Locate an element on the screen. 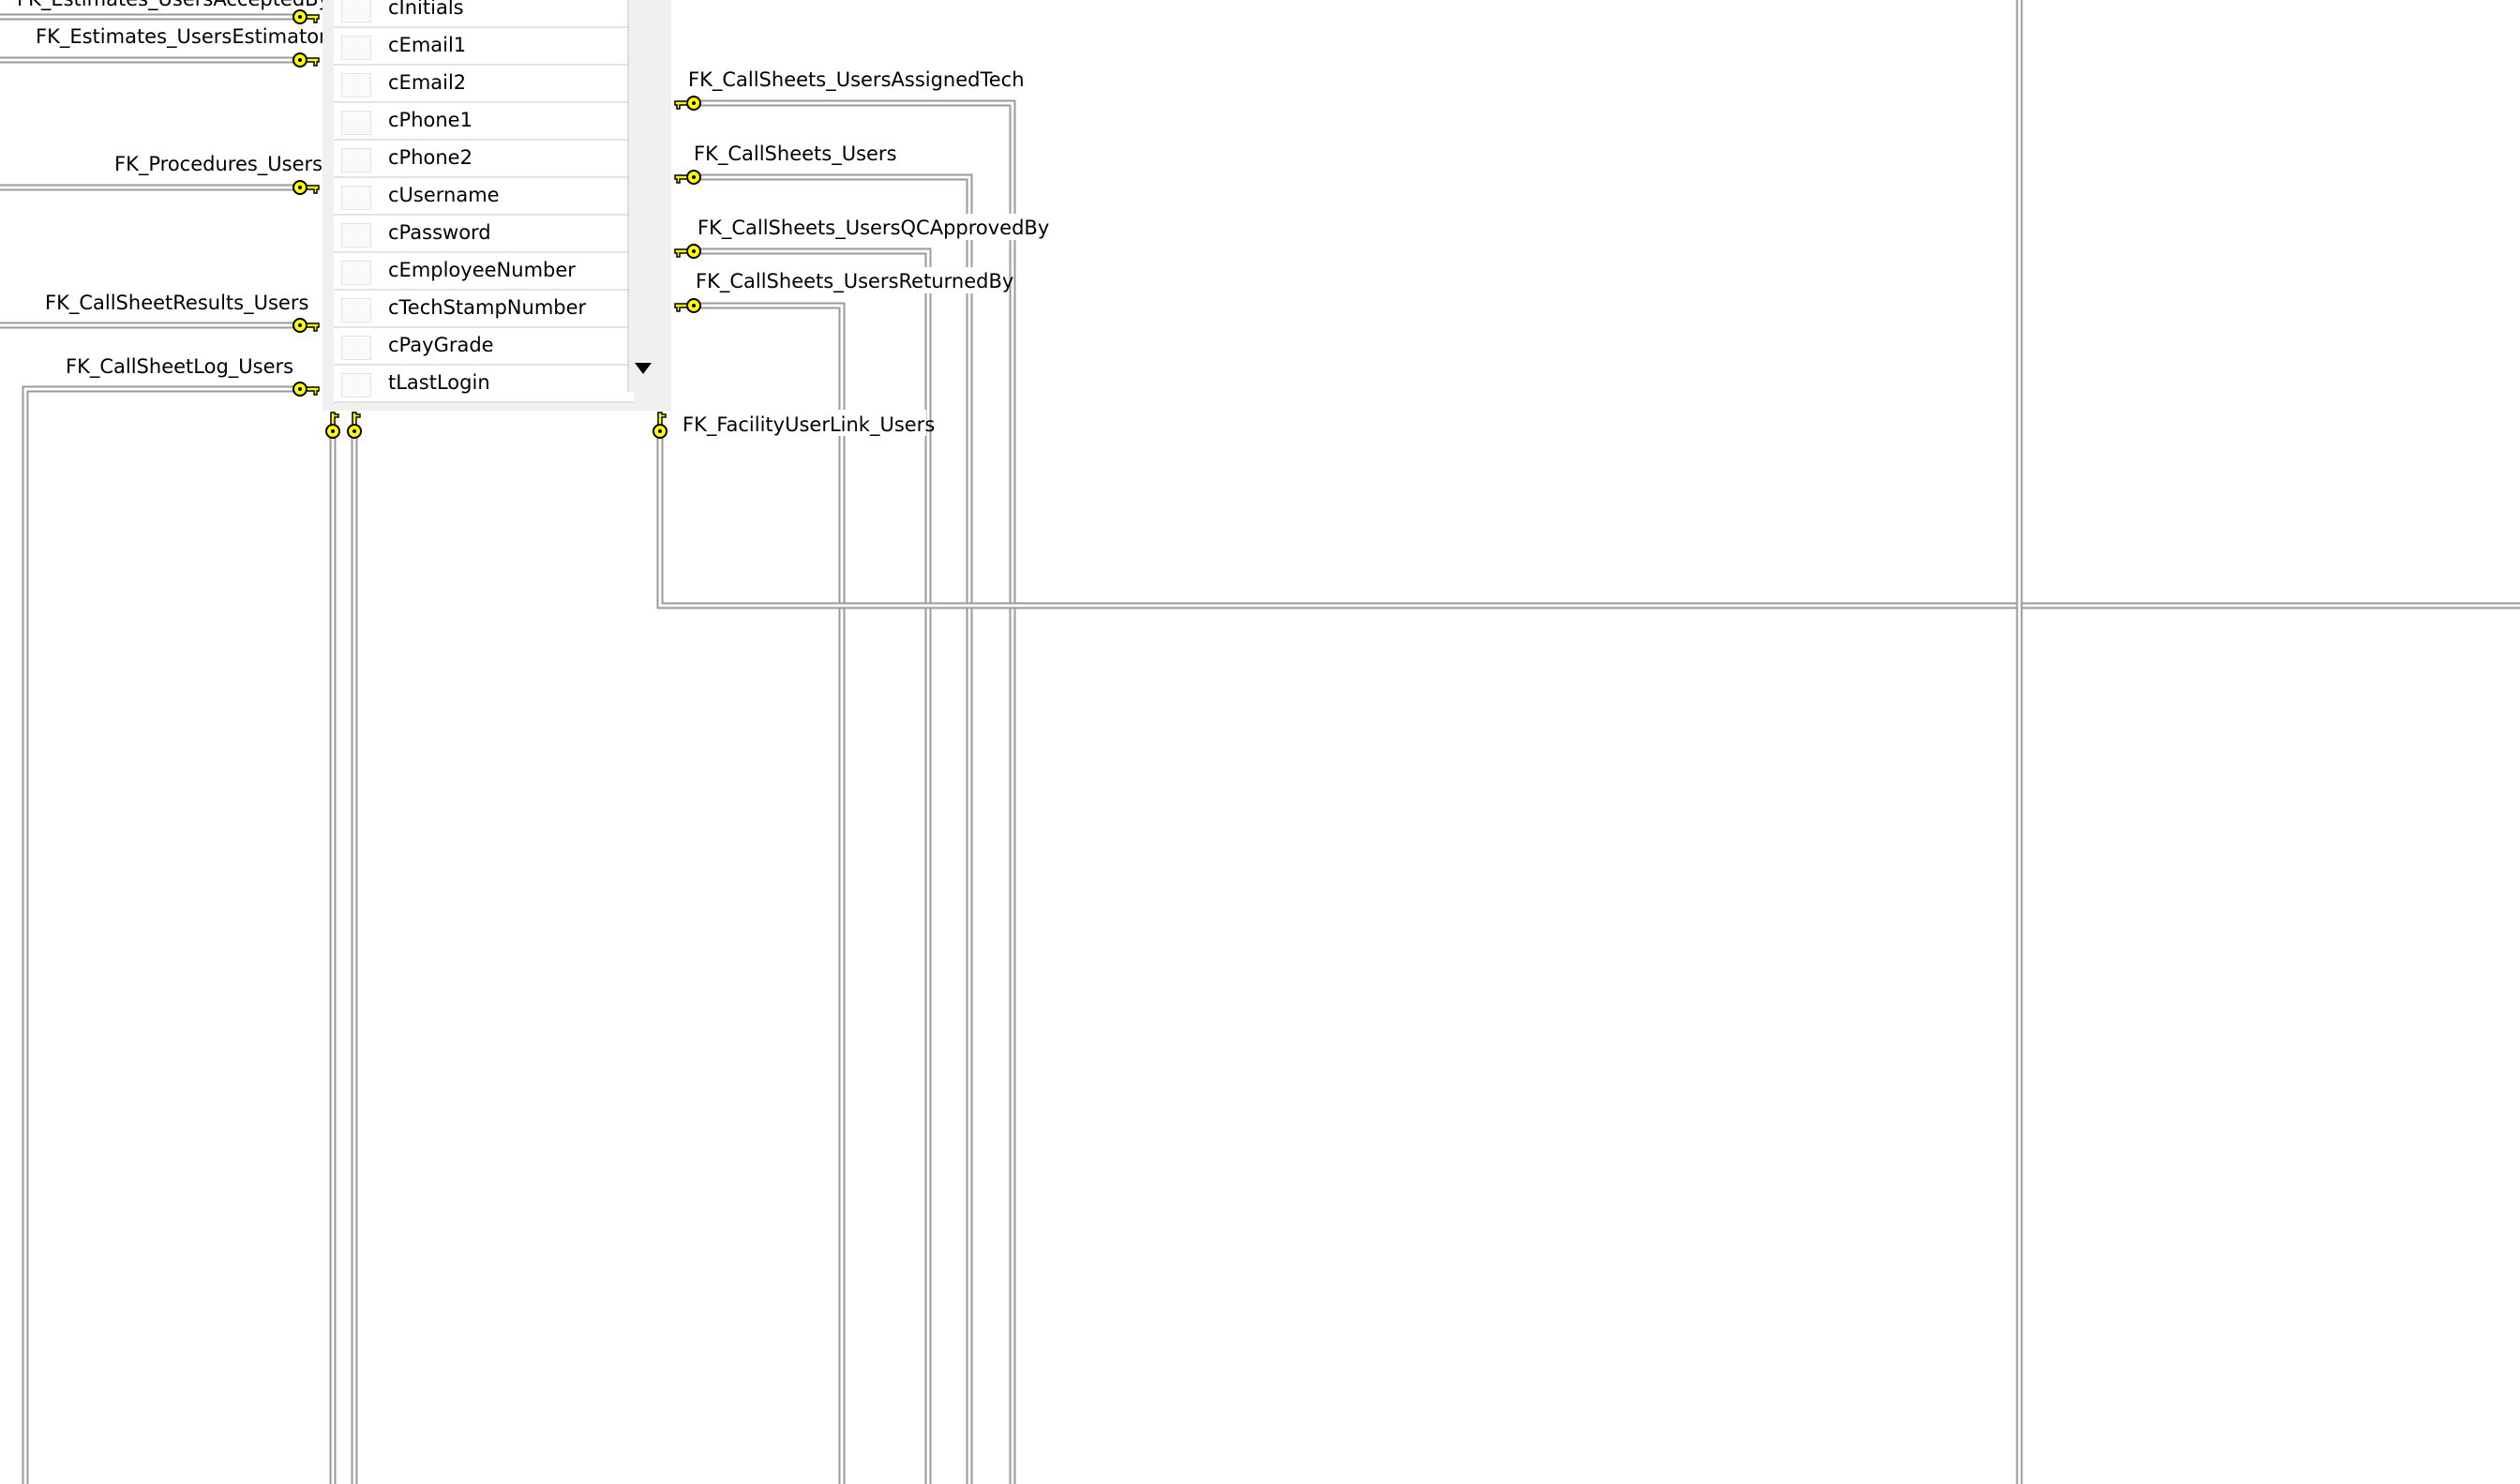 This screenshot has width=2520, height=1484. column-name: cEmployeeNumber is located at coordinates (482, 270).